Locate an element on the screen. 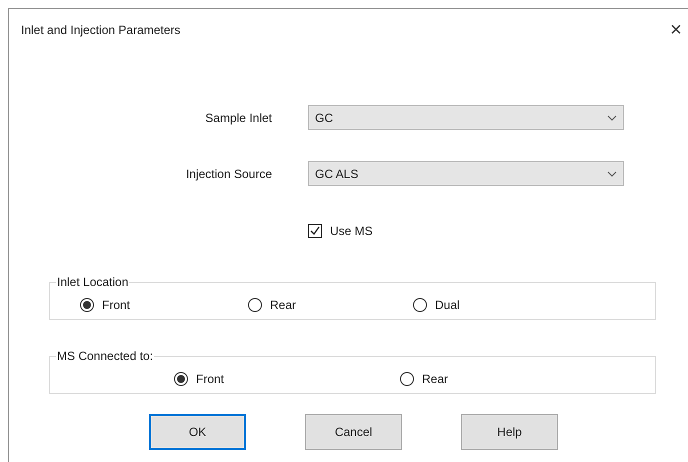 This screenshot has width=688, height=462. field-label: Sample Inlet is located at coordinates (238, 118).